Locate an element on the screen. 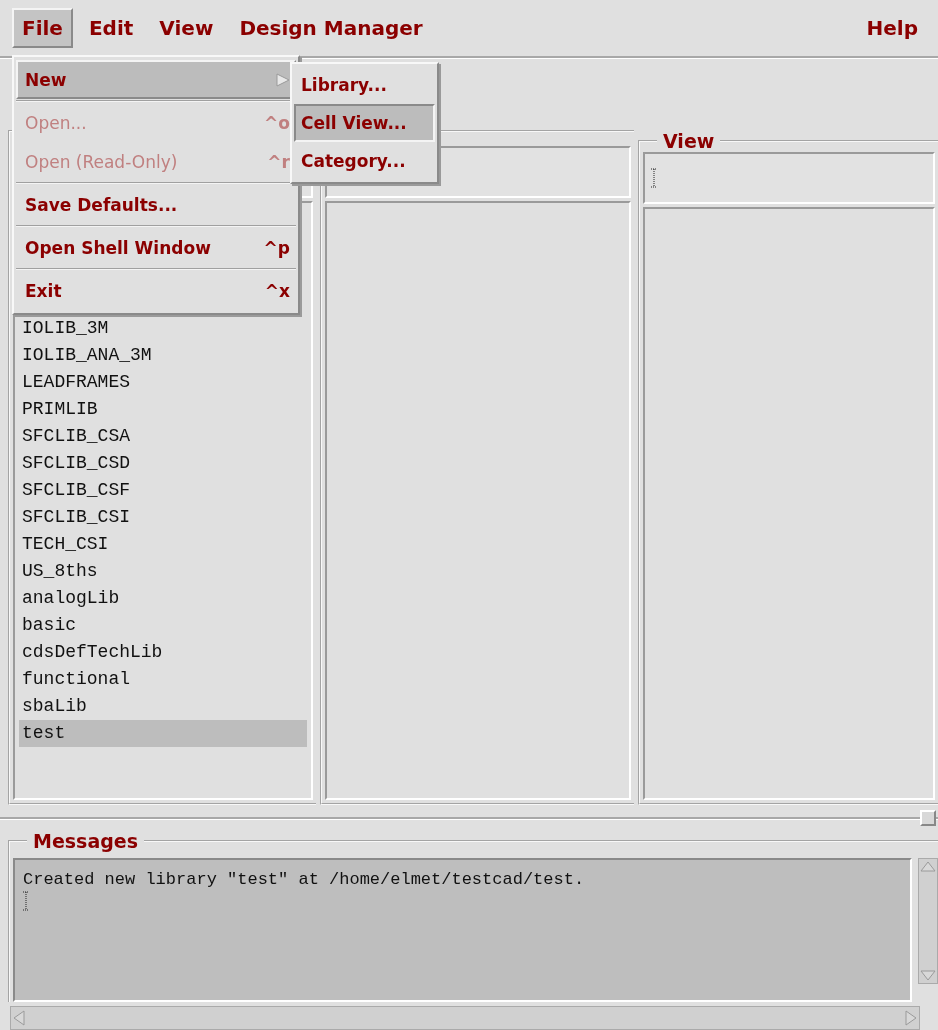  library-item: SFCLIB_CSF is located at coordinates (163, 490).